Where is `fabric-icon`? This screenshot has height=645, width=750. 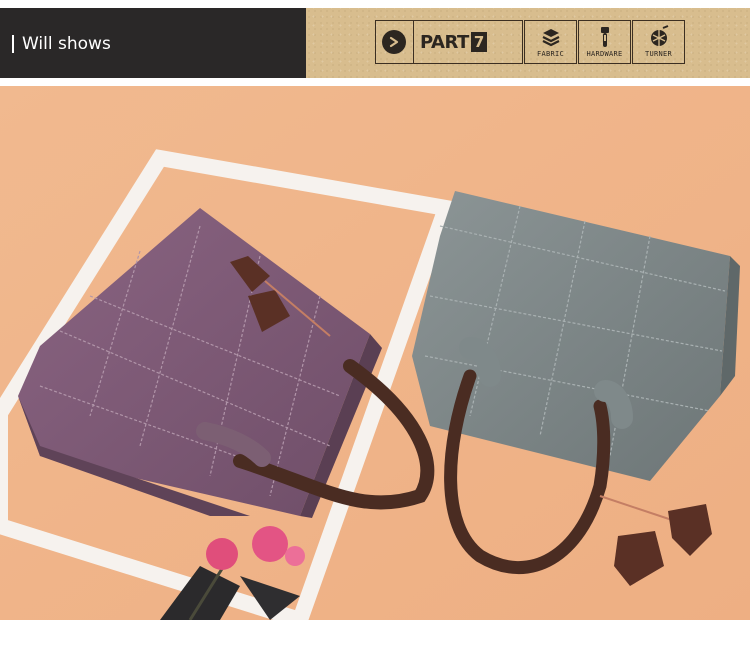 fabric-icon is located at coordinates (550, 38).